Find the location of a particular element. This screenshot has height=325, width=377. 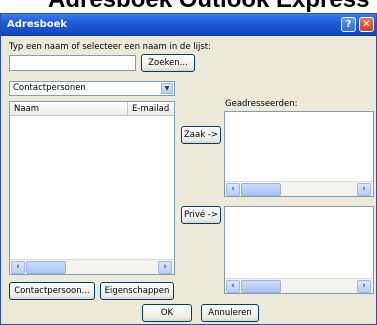

ok-button: OK is located at coordinates (167, 313).